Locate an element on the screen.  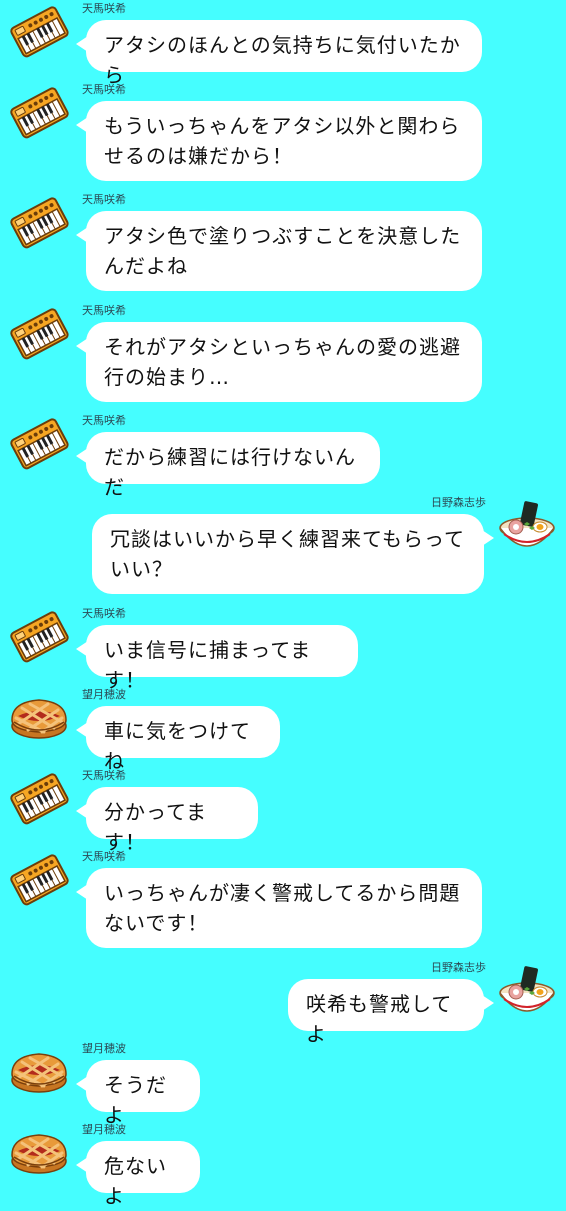
message-bubble: アタシ色で塗りつぶすことを決意したんだよね is located at coordinates (279, 251).